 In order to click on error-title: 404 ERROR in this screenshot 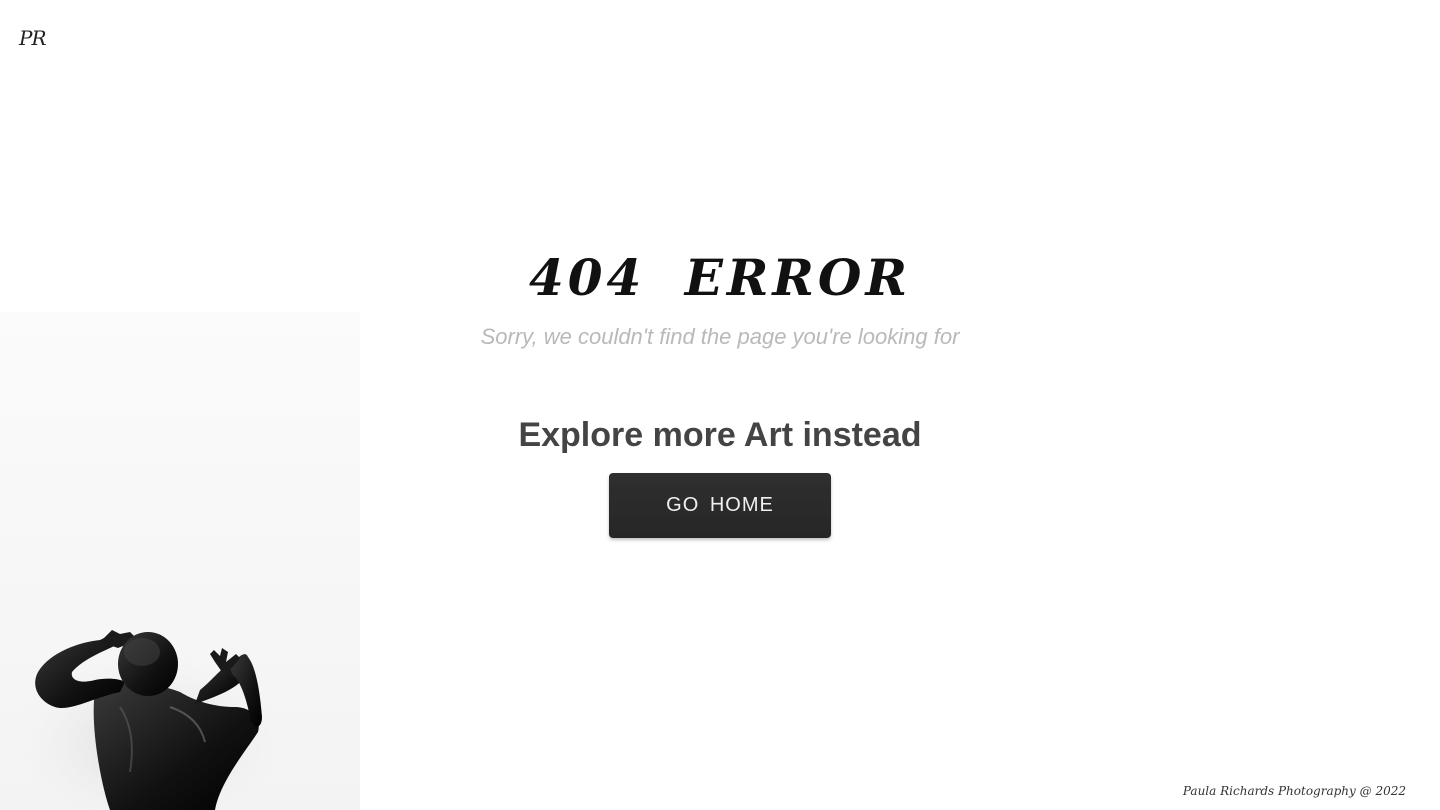, I will do `click(720, 277)`.